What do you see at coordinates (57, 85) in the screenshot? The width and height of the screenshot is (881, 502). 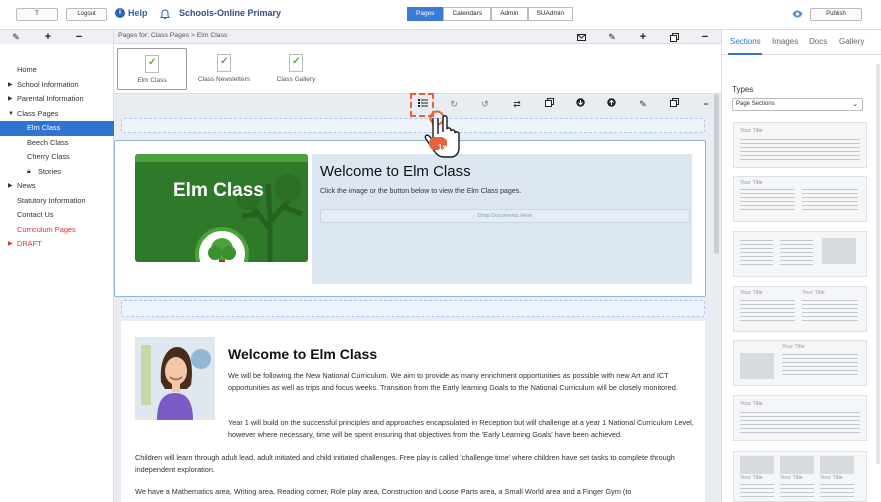 I see `tree-item: ▶ School Information` at bounding box center [57, 85].